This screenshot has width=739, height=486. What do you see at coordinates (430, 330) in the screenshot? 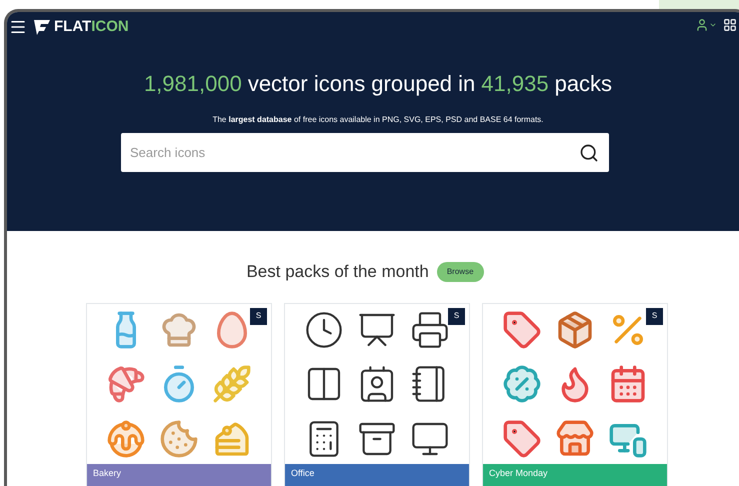
I see `printer-icon` at bounding box center [430, 330].